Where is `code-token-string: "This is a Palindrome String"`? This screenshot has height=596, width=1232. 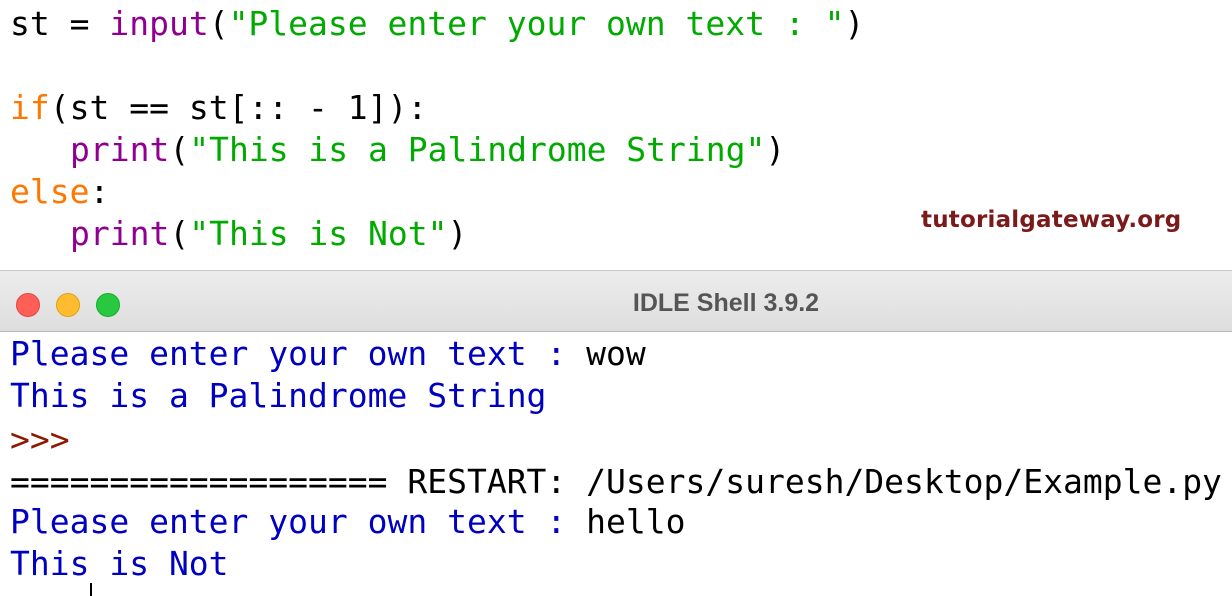
code-token-string: "This is a Palindrome String" is located at coordinates (477, 149).